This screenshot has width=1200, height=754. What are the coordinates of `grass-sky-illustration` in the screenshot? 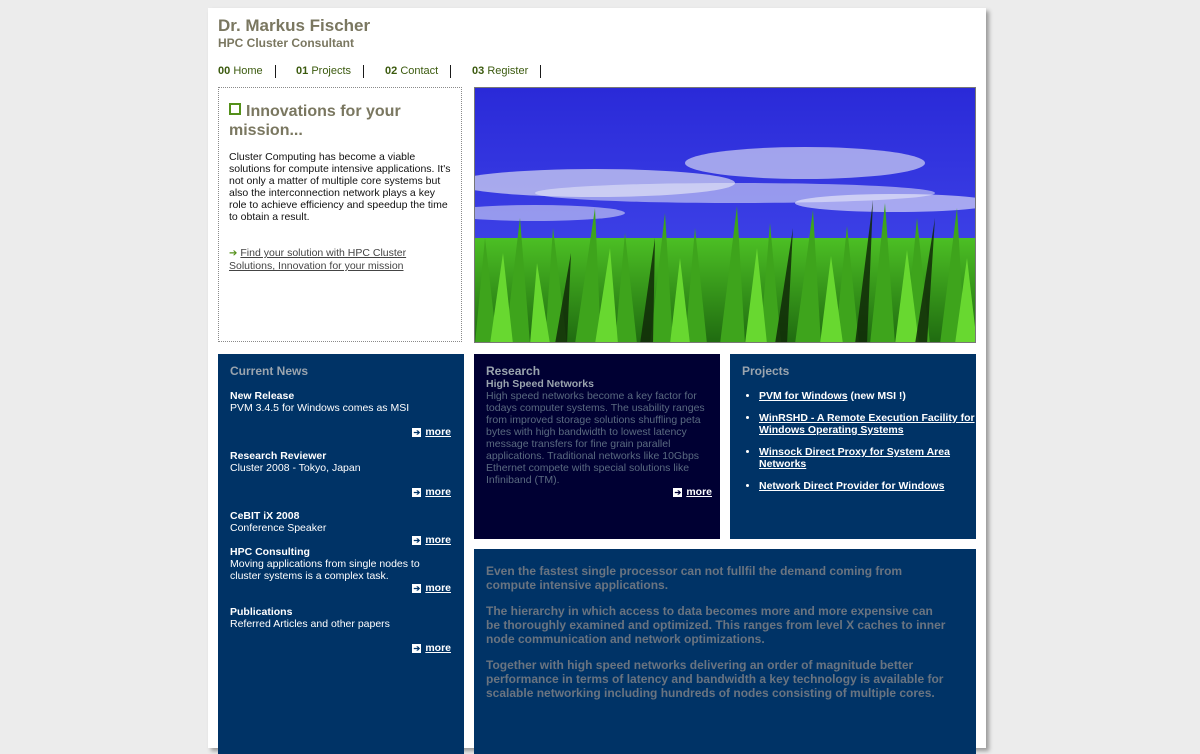 It's located at (725, 215).